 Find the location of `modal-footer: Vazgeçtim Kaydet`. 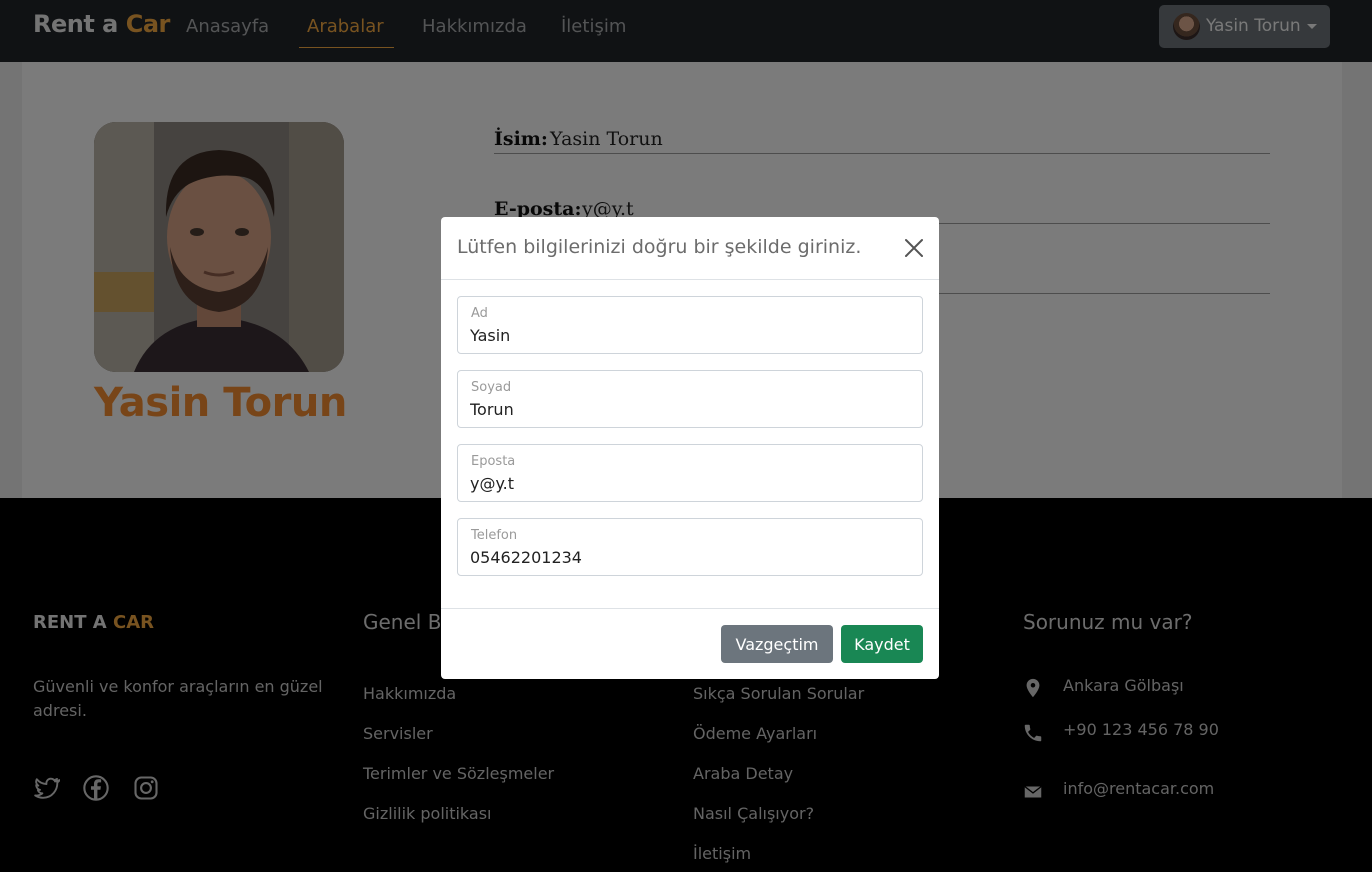

modal-footer: Vazgeçtim Kaydet is located at coordinates (690, 643).